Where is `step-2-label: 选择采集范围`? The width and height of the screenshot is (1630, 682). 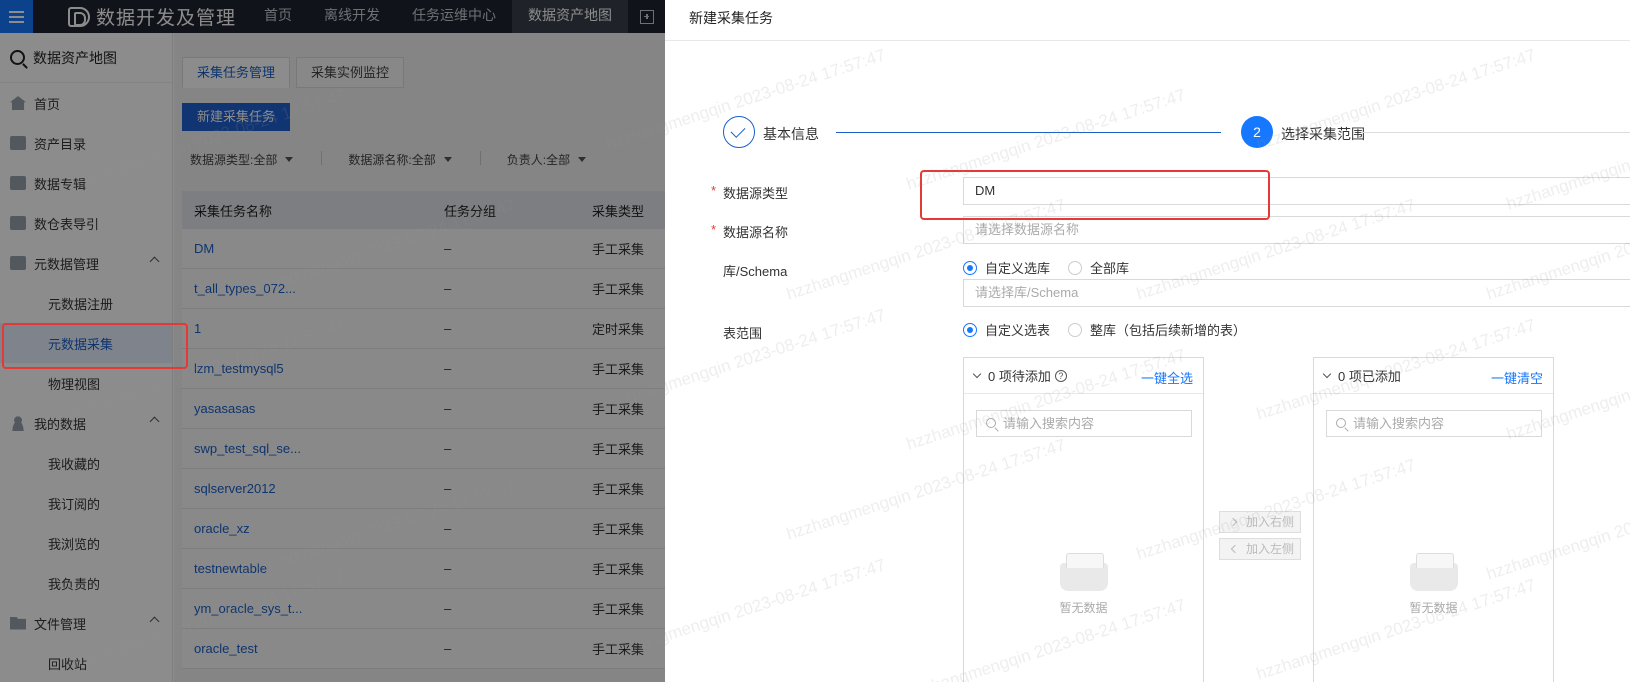 step-2-label: 选择采集范围 is located at coordinates (1323, 134).